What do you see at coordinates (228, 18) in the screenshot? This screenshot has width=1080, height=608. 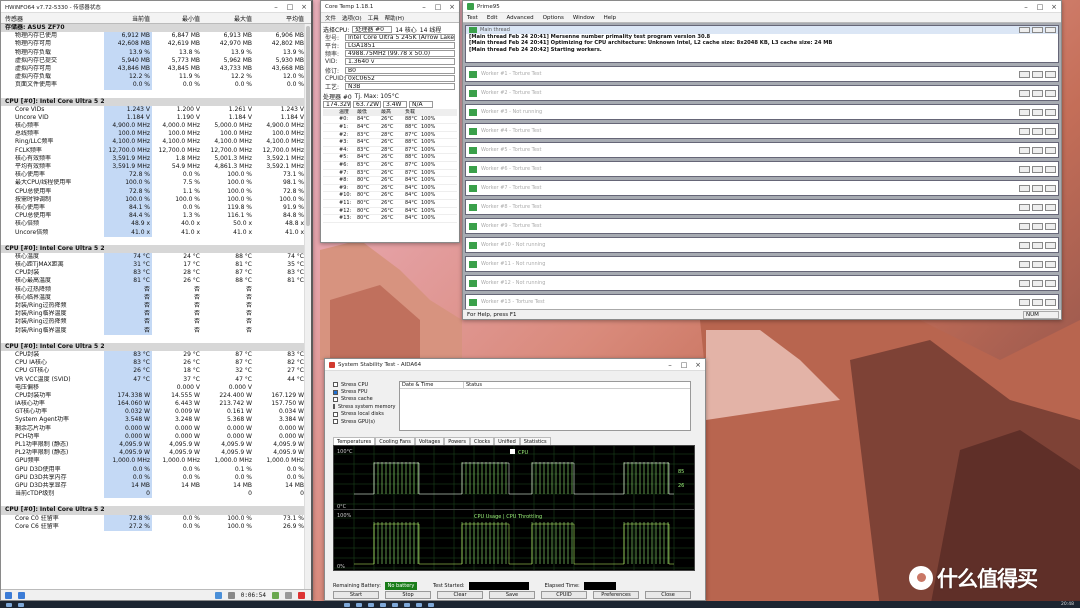 I see `column-max: 最大值` at bounding box center [228, 18].